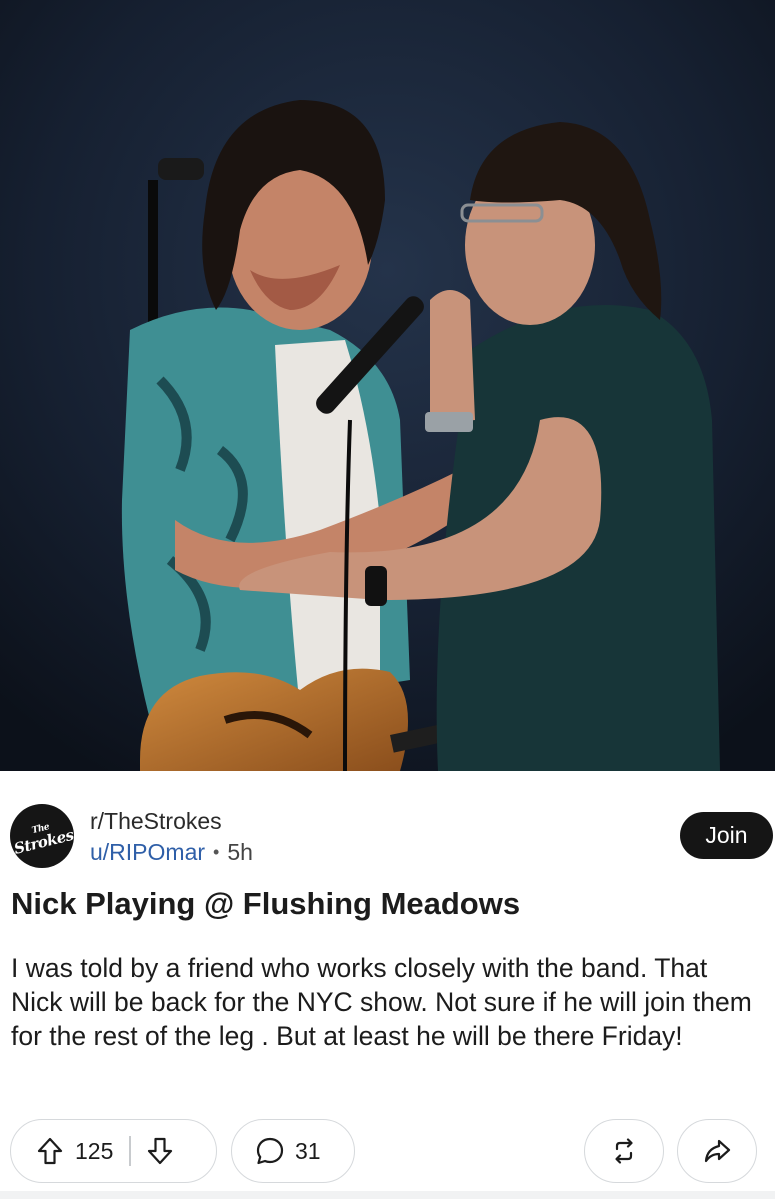 Image resolution: width=775 pixels, height=1199 pixels. I want to click on comments-button: 31, so click(293, 1151).